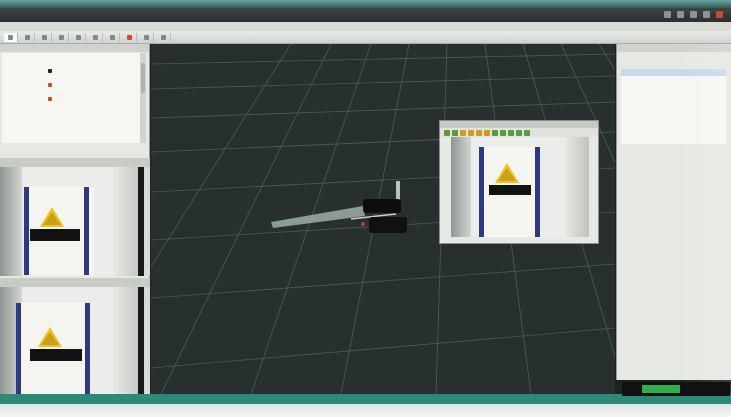 The width and height of the screenshot is (731, 417). What do you see at coordinates (164, 37) in the screenshot?
I see `tool-remove` at bounding box center [164, 37].